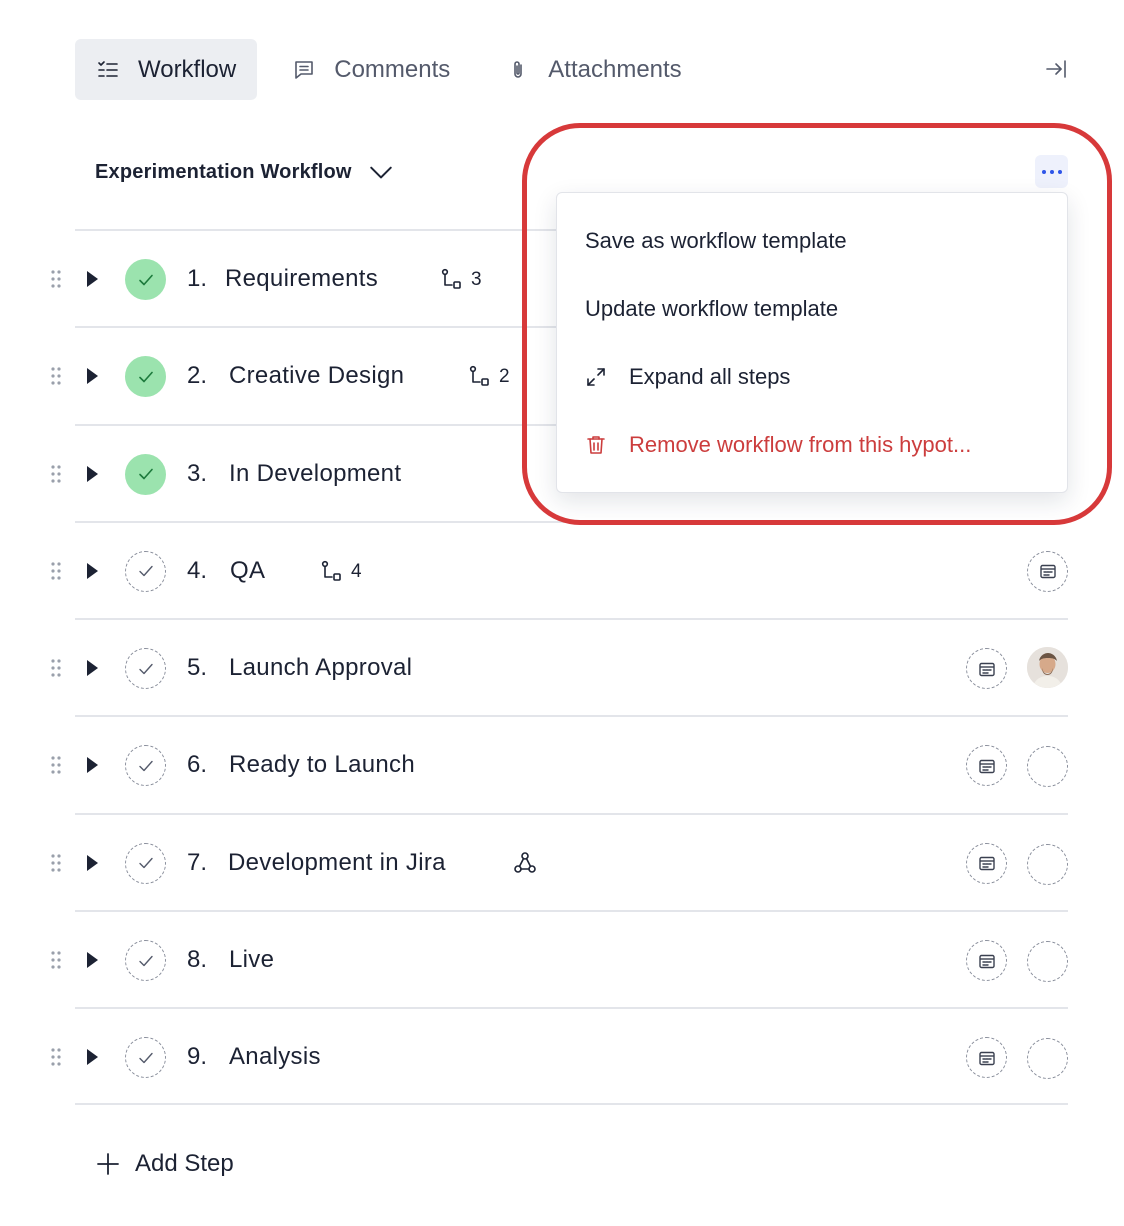 The height and width of the screenshot is (1226, 1124). I want to click on workflow-selector: Experimentation Workflow, so click(244, 172).